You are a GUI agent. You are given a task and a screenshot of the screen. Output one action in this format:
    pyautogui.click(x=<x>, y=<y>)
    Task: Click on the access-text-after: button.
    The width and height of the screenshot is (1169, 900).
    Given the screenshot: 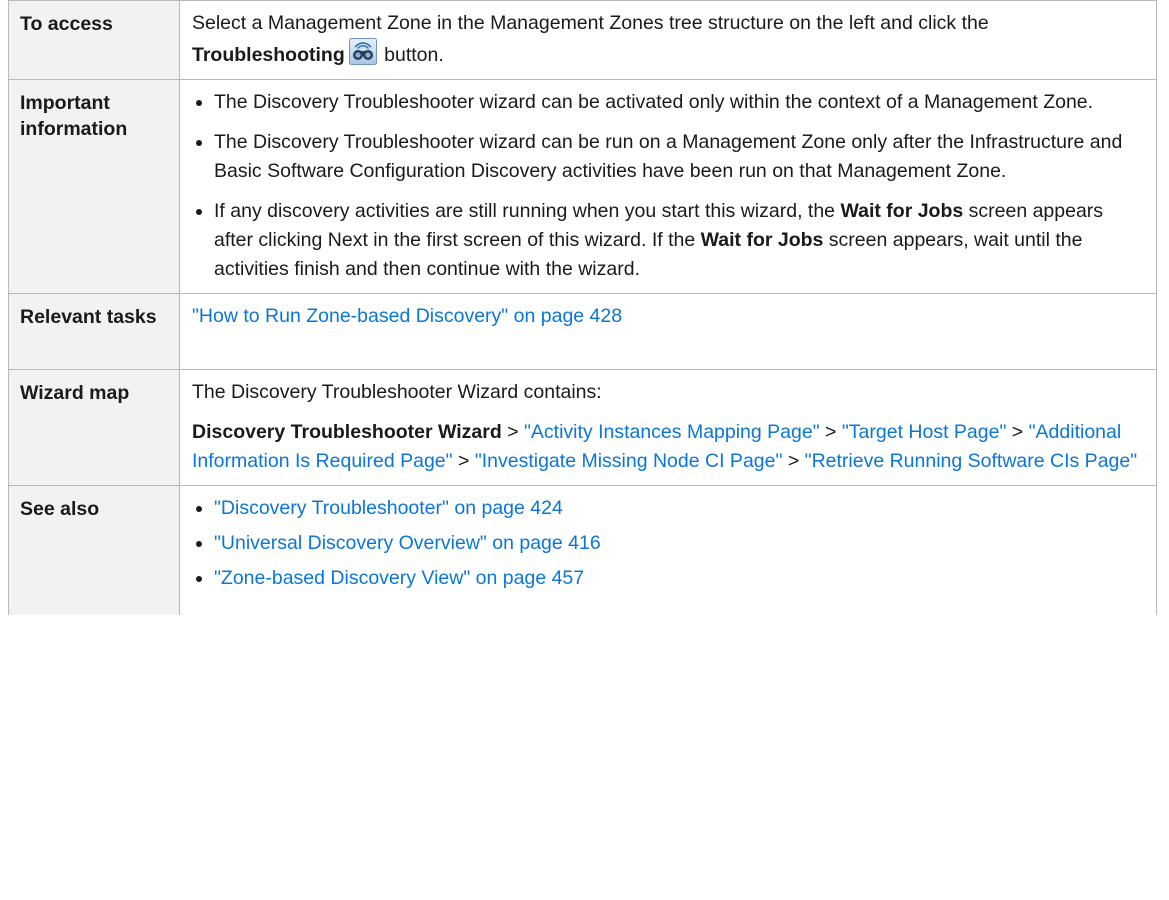 What is the action you would take?
    pyautogui.click(x=411, y=55)
    